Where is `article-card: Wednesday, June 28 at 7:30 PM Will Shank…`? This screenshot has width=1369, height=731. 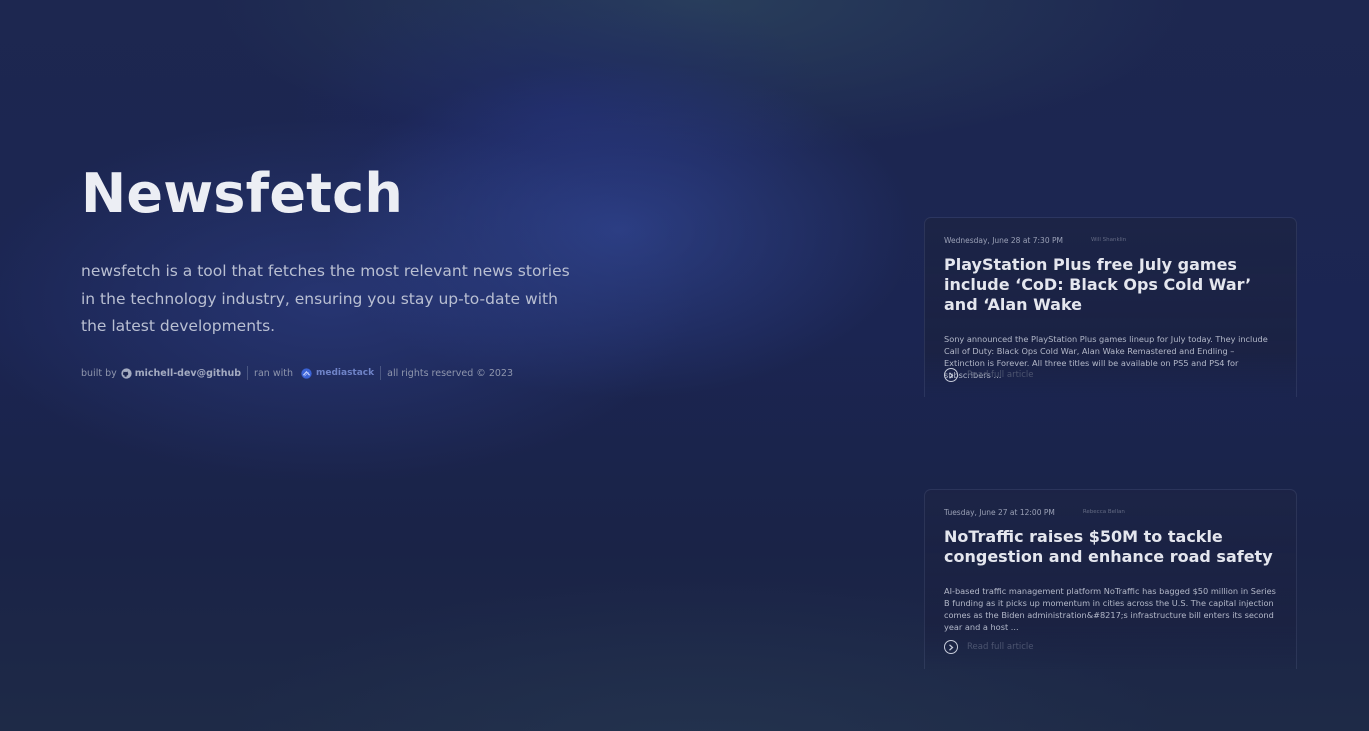 article-card: Wednesday, June 28 at 7:30 PM Will Shank… is located at coordinates (1110, 307).